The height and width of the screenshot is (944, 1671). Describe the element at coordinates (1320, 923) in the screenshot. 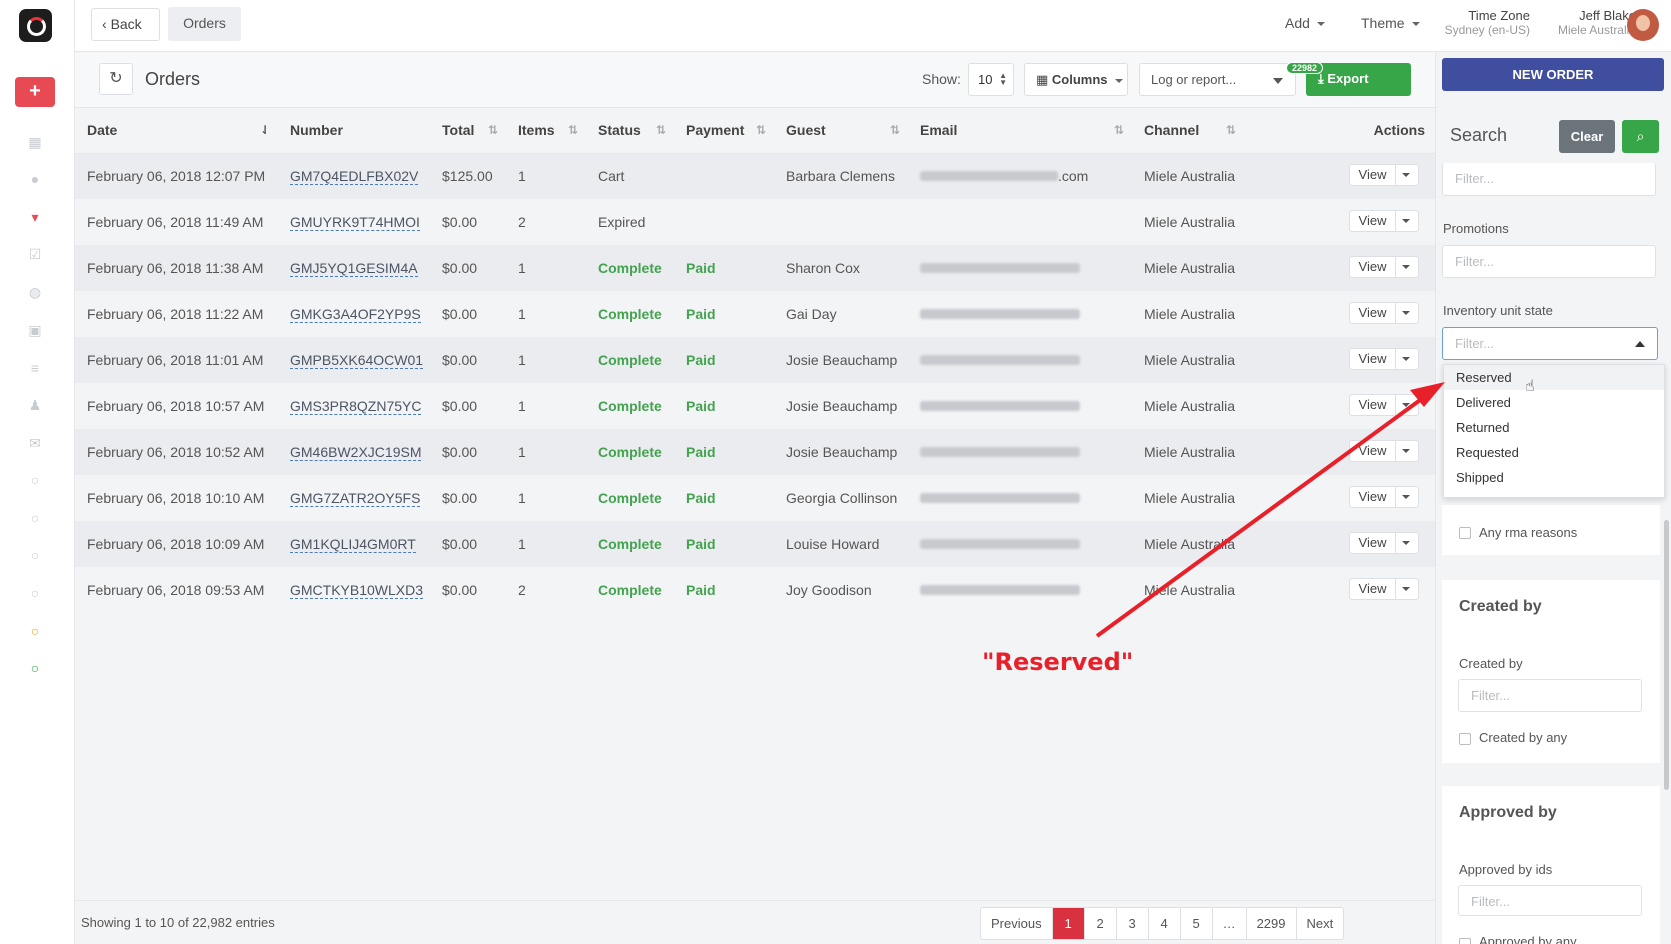

I see `page-next: Next` at that location.